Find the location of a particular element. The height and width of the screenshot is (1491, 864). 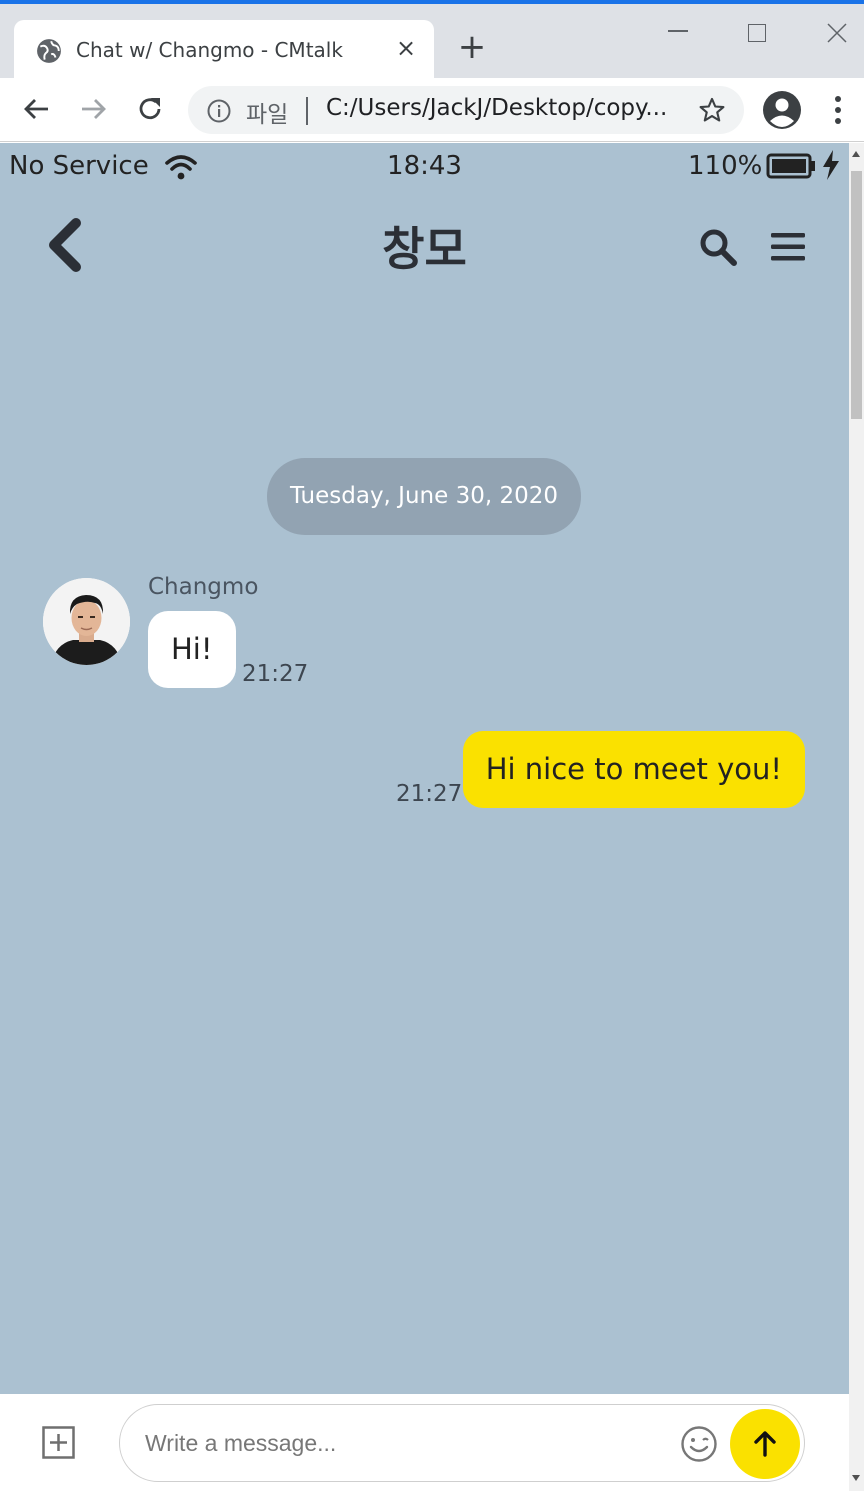

info-icon is located at coordinates (219, 111).